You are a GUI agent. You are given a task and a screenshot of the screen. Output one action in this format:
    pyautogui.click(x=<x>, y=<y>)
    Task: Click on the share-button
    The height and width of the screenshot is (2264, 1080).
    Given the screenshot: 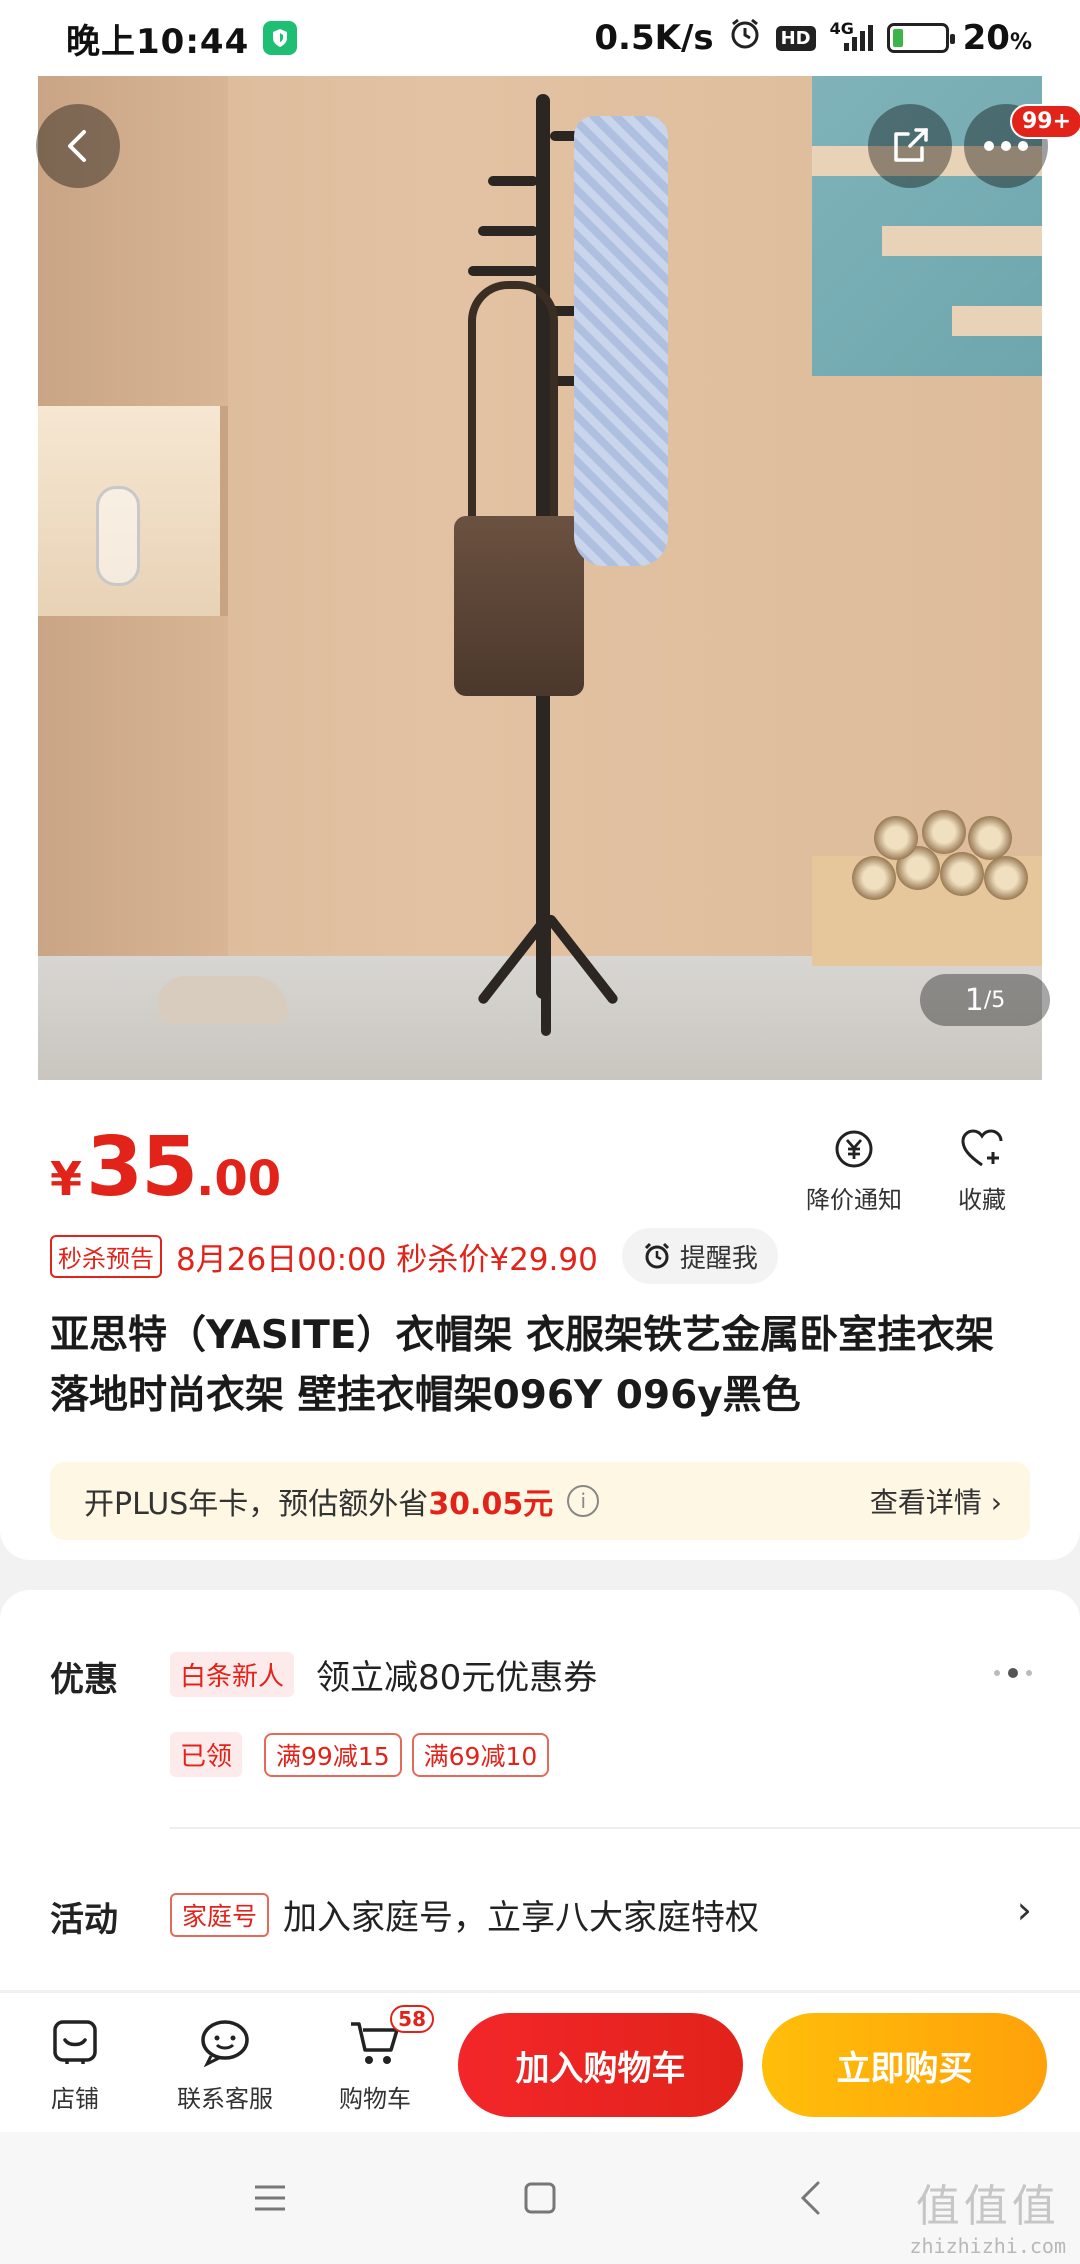 What is the action you would take?
    pyautogui.click(x=910, y=146)
    